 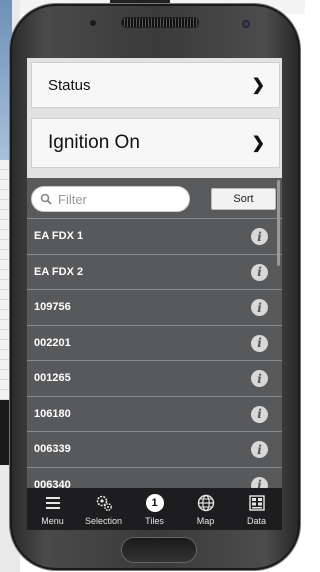 I want to click on list-item-label: 006339, so click(x=52, y=449).